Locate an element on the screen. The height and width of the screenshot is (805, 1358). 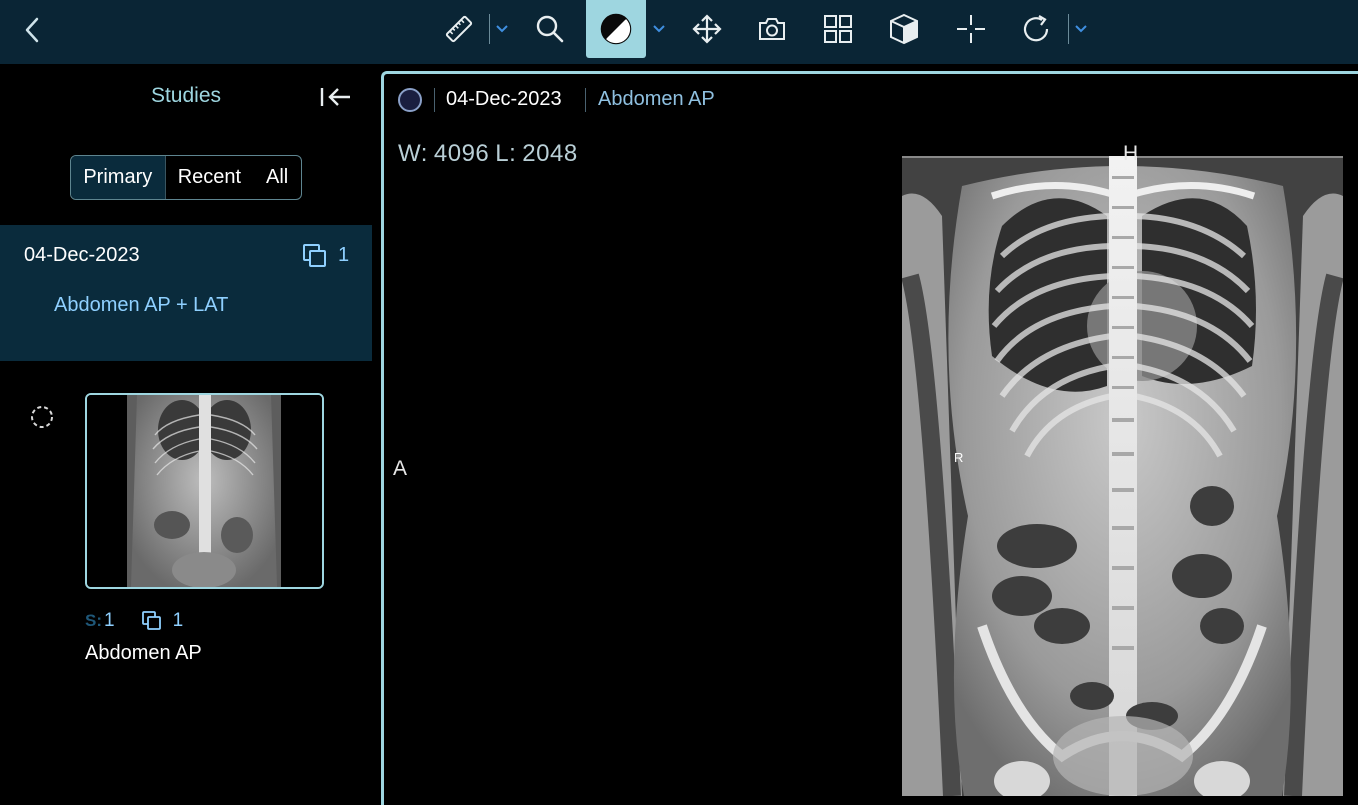
rotate-icon is located at coordinates (1036, 28).